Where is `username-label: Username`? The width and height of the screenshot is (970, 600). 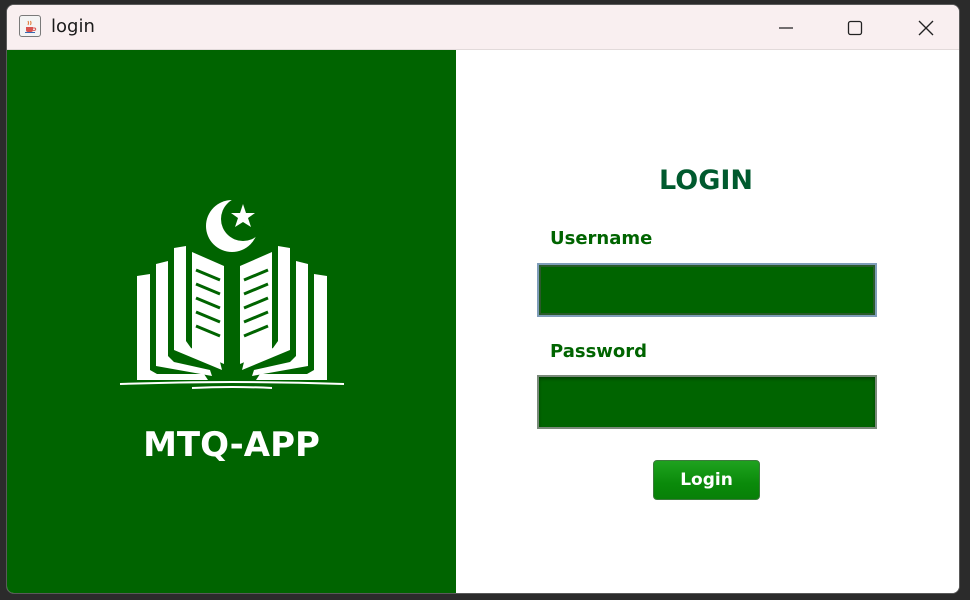 username-label: Username is located at coordinates (601, 238).